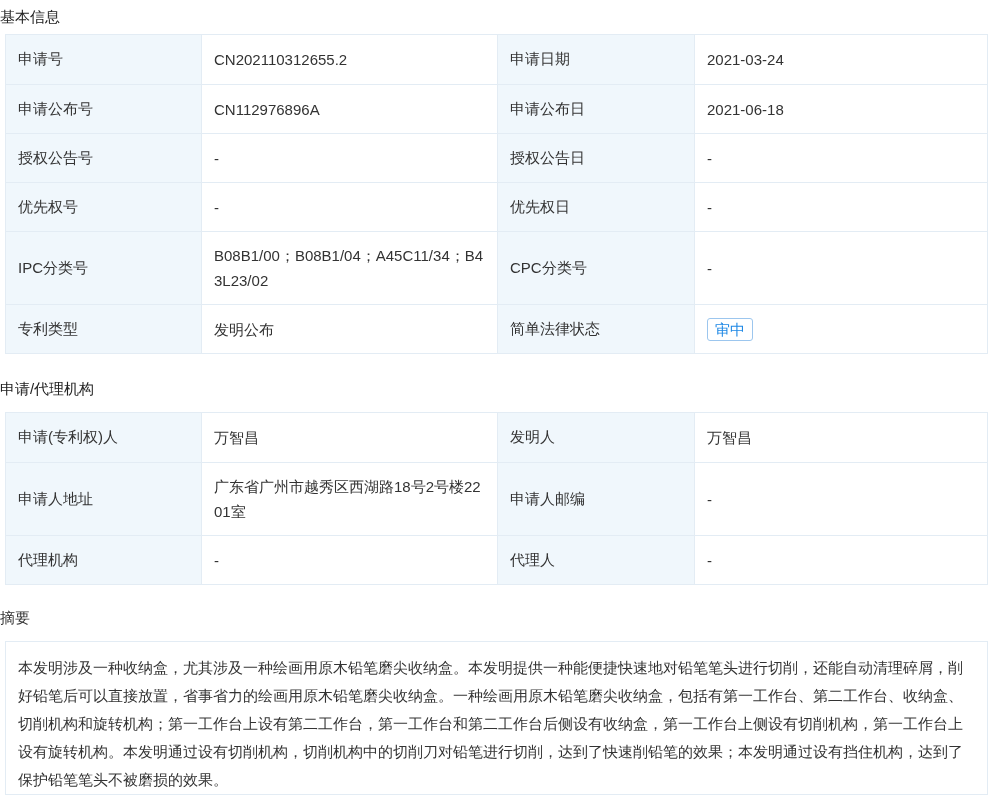 Image resolution: width=1001 pixels, height=796 pixels. What do you see at coordinates (595, 108) in the screenshot?
I see `label-cell: 申请公布日` at bounding box center [595, 108].